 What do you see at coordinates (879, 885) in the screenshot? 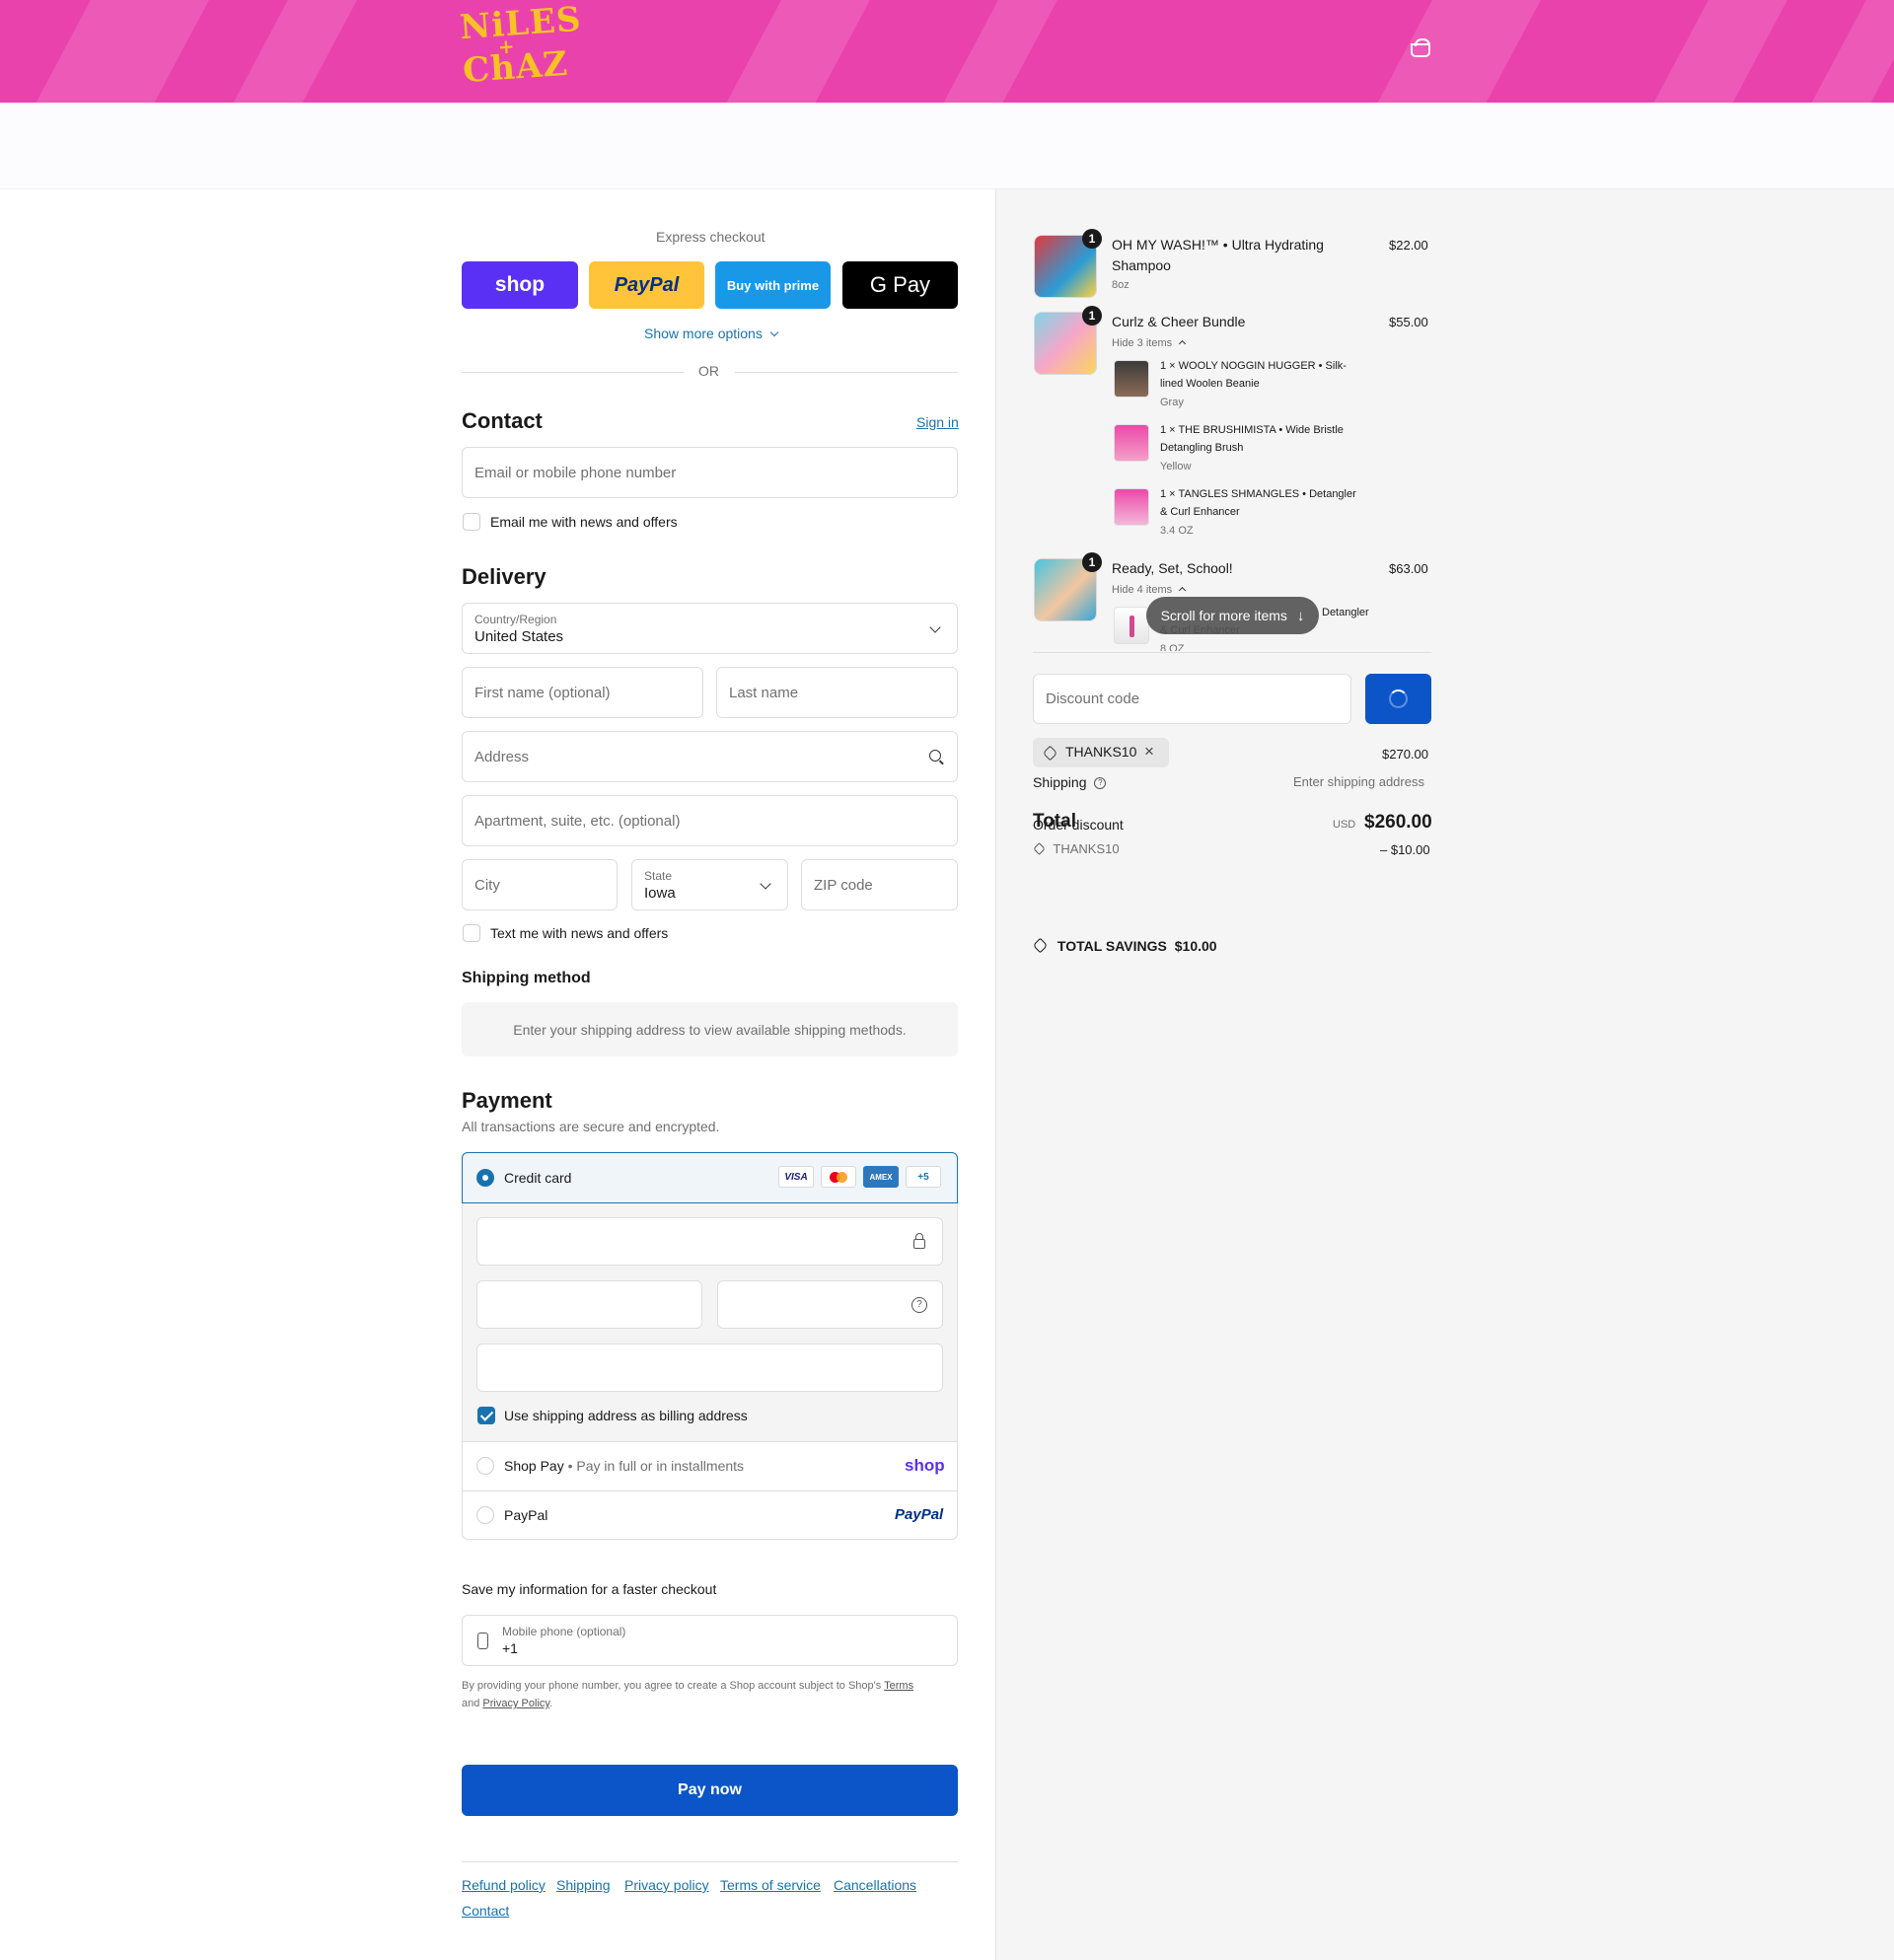
I see `zip-field: ZIP code` at bounding box center [879, 885].